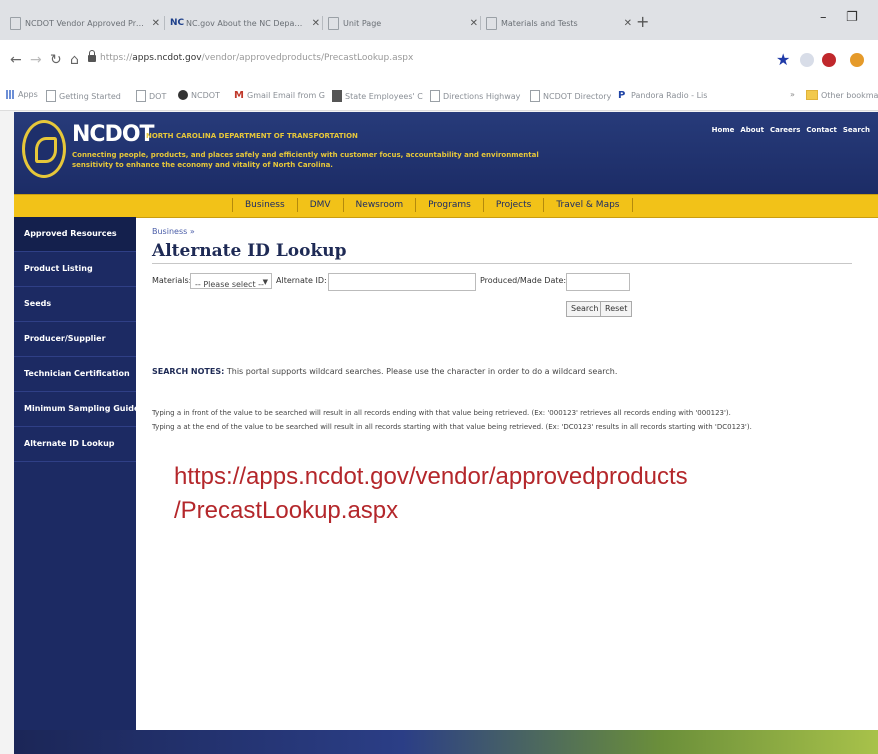 Image resolution: width=878 pixels, height=754 pixels. Describe the element at coordinates (16, 60) in the screenshot. I see `back-icon: ←` at that location.